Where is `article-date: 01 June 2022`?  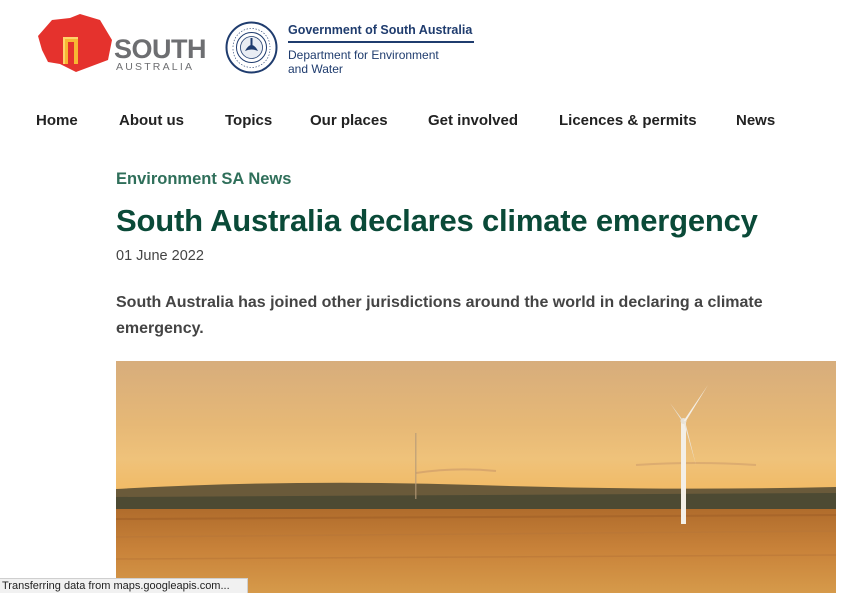
article-date: 01 June 2022 is located at coordinates (160, 256).